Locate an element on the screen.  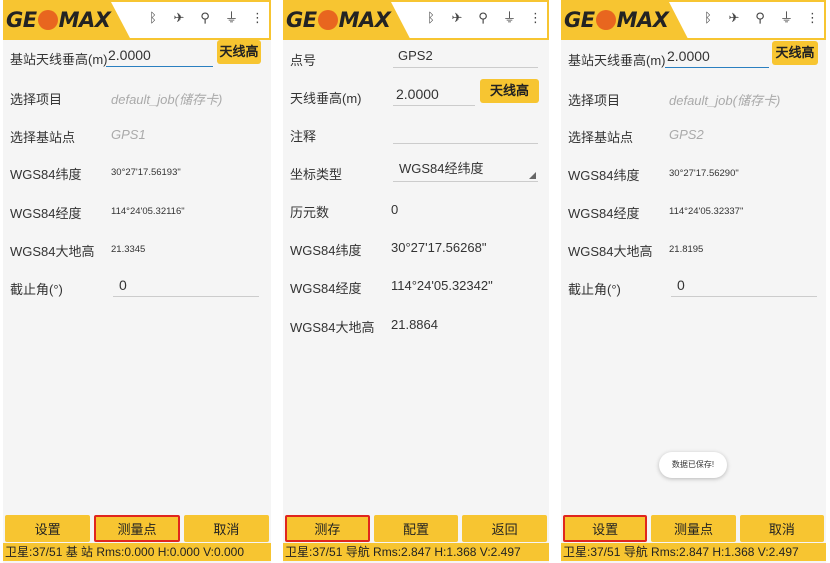
latitude-value: 30°27'17.56290" is located at coordinates (704, 173).